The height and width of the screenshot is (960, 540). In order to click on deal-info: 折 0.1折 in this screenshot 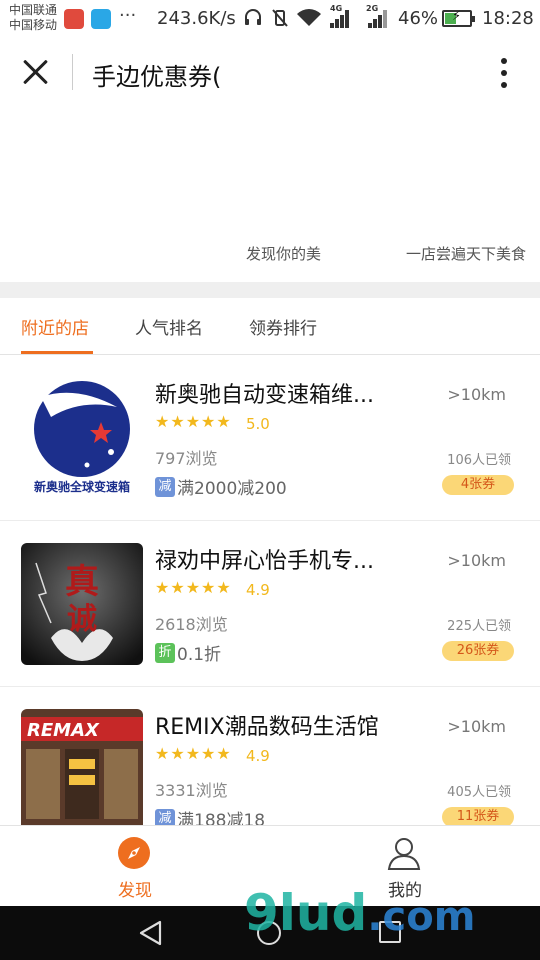, I will do `click(188, 652)`.